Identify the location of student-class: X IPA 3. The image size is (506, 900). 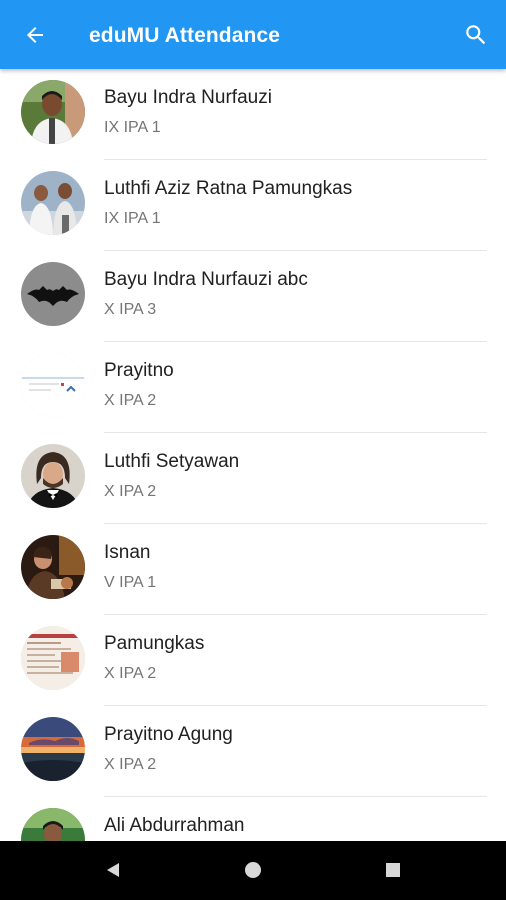
(130, 309).